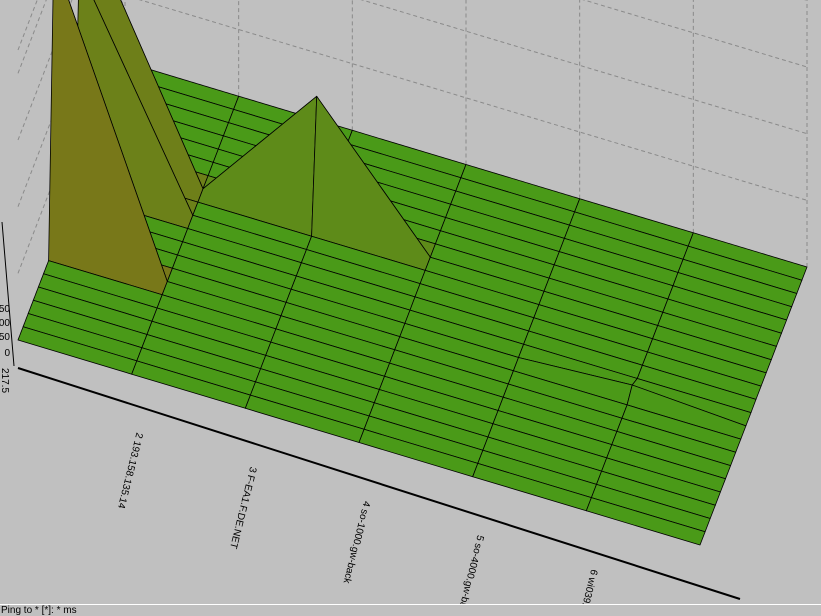 The width and height of the screenshot is (821, 616). Describe the element at coordinates (587, 586) in the screenshot. I see `x-tick-label: 6 wi039.gw` at that location.